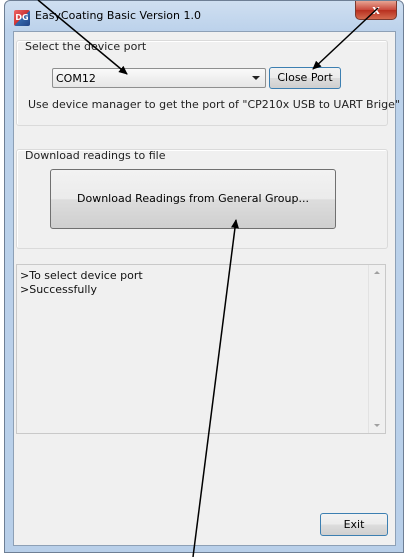 This screenshot has height=557, width=408. Describe the element at coordinates (95, 155) in the screenshot. I see `download-group-label: Download readings to file` at that location.